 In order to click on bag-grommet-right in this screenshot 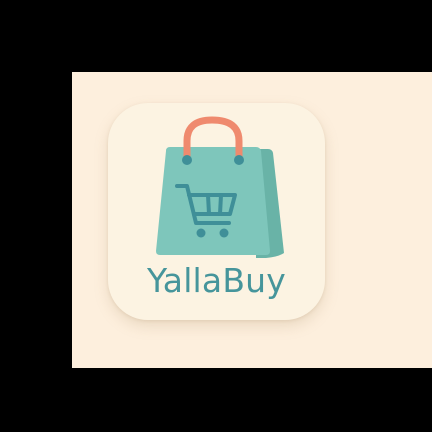, I will do `click(239, 160)`.